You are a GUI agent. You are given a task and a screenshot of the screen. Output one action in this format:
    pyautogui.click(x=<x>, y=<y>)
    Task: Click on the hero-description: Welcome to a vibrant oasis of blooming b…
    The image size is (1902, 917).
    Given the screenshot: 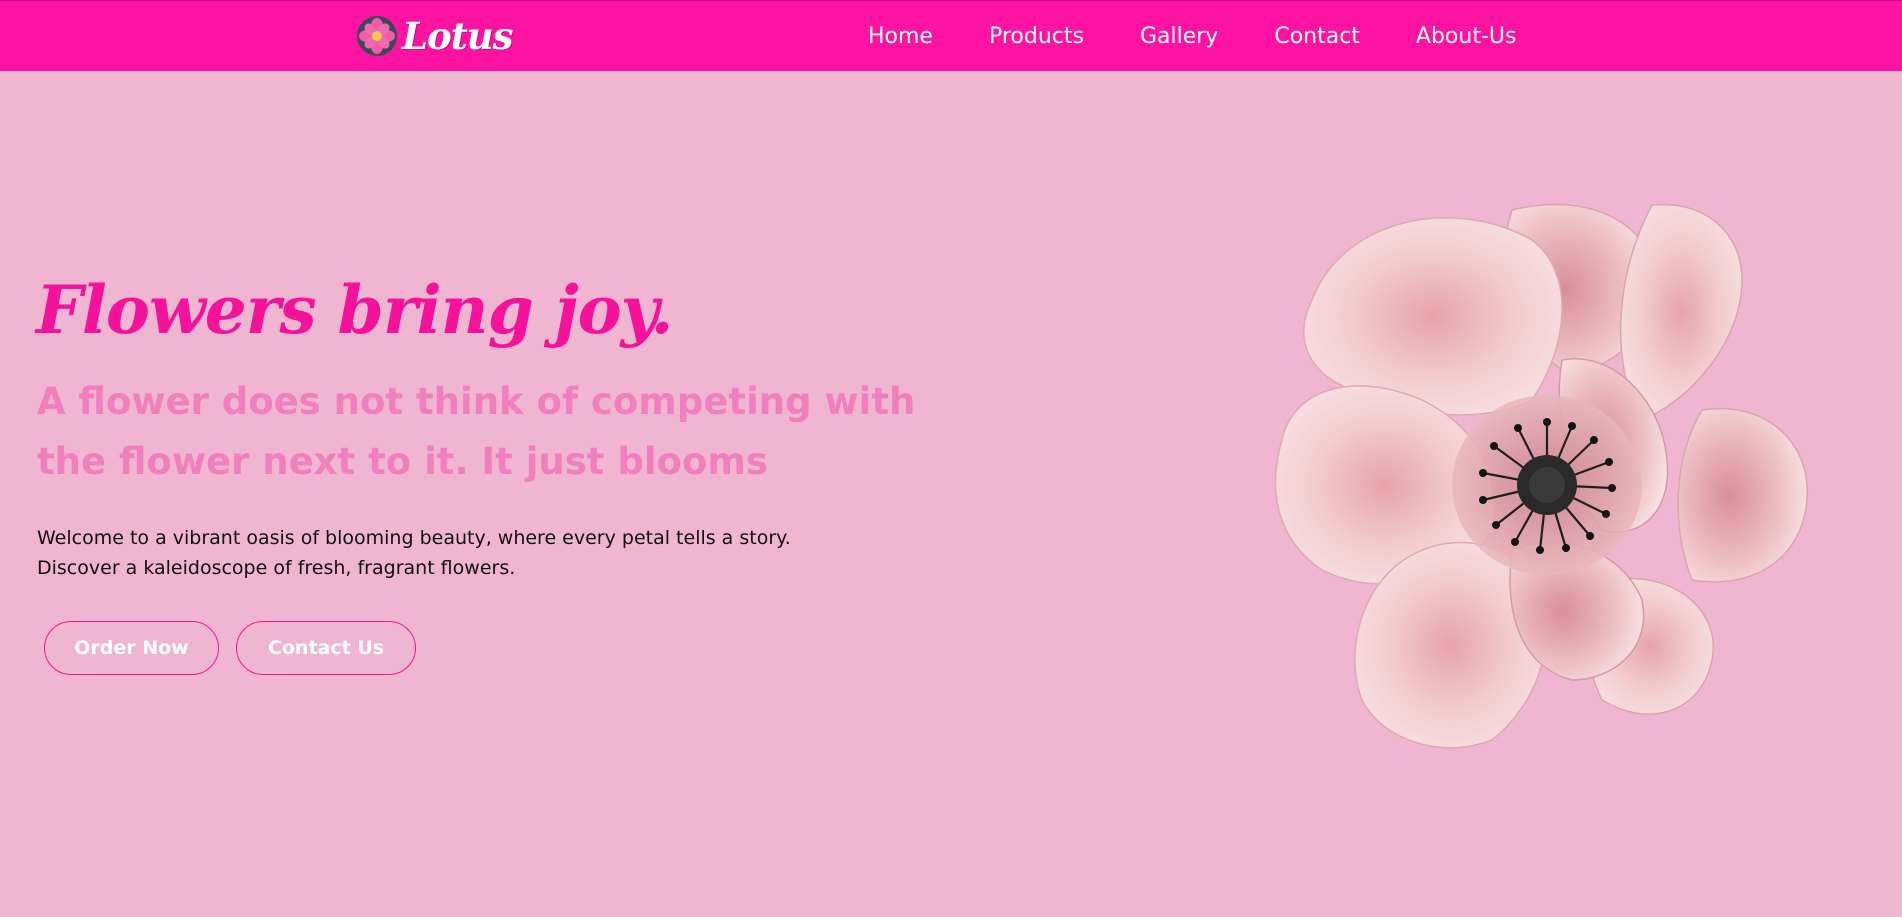 What is the action you would take?
    pyautogui.click(x=477, y=553)
    